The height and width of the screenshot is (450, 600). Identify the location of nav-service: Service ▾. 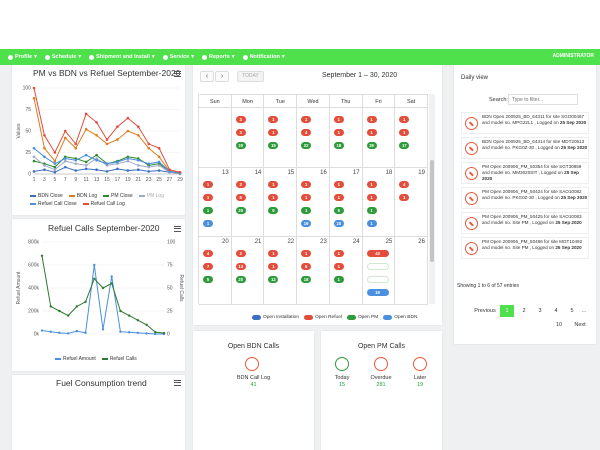
(178, 57).